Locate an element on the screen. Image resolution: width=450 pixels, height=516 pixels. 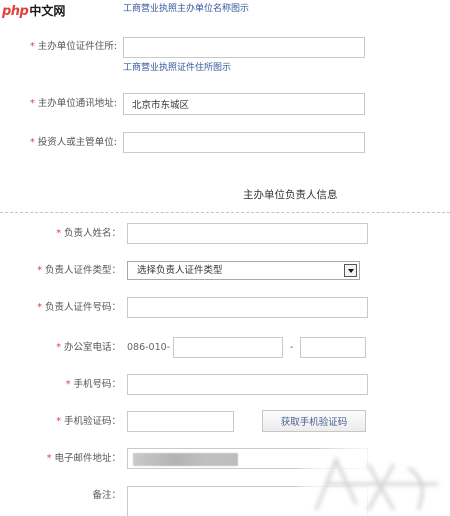
chevron-down-glyph is located at coordinates (351, 271).